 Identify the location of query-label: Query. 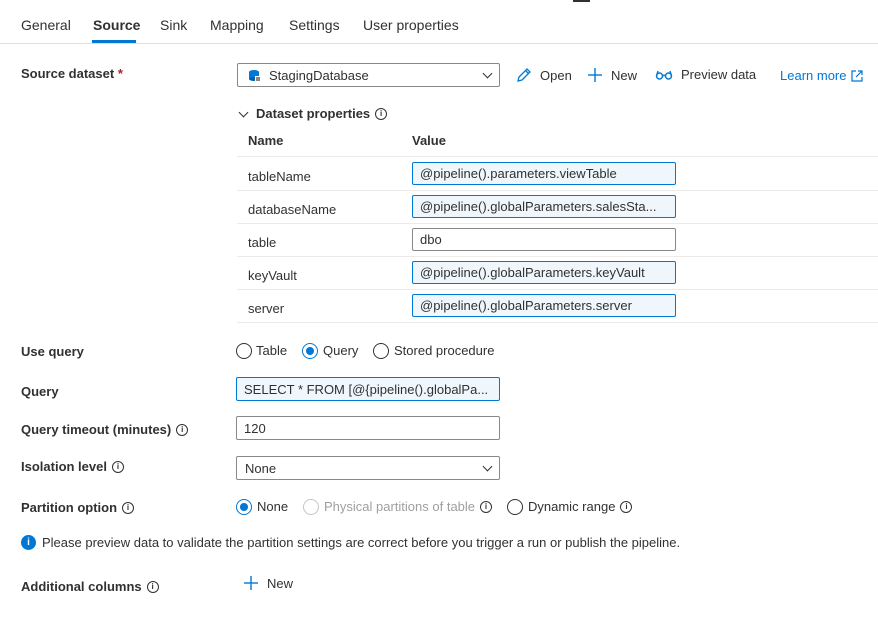
(40, 391).